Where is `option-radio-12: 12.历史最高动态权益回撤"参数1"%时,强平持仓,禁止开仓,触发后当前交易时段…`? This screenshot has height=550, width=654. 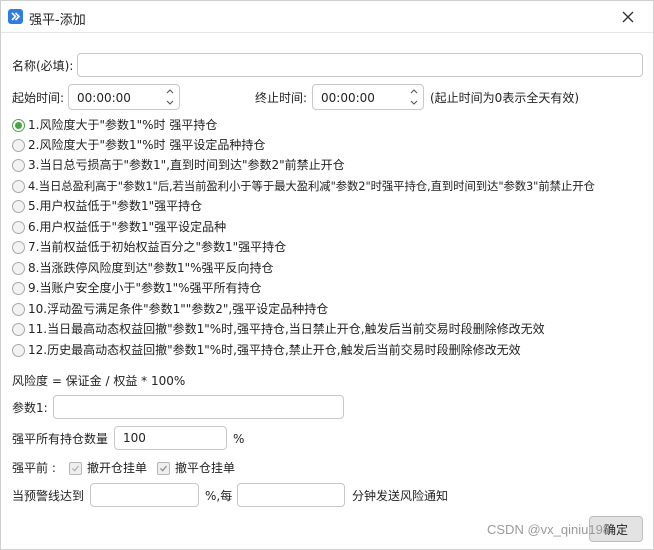
option-radio-12: 12.历史最高动态权益回撤"参数1"%时,强平持仓,禁止开仓,触发后当前交易时段… is located at coordinates (266, 350).